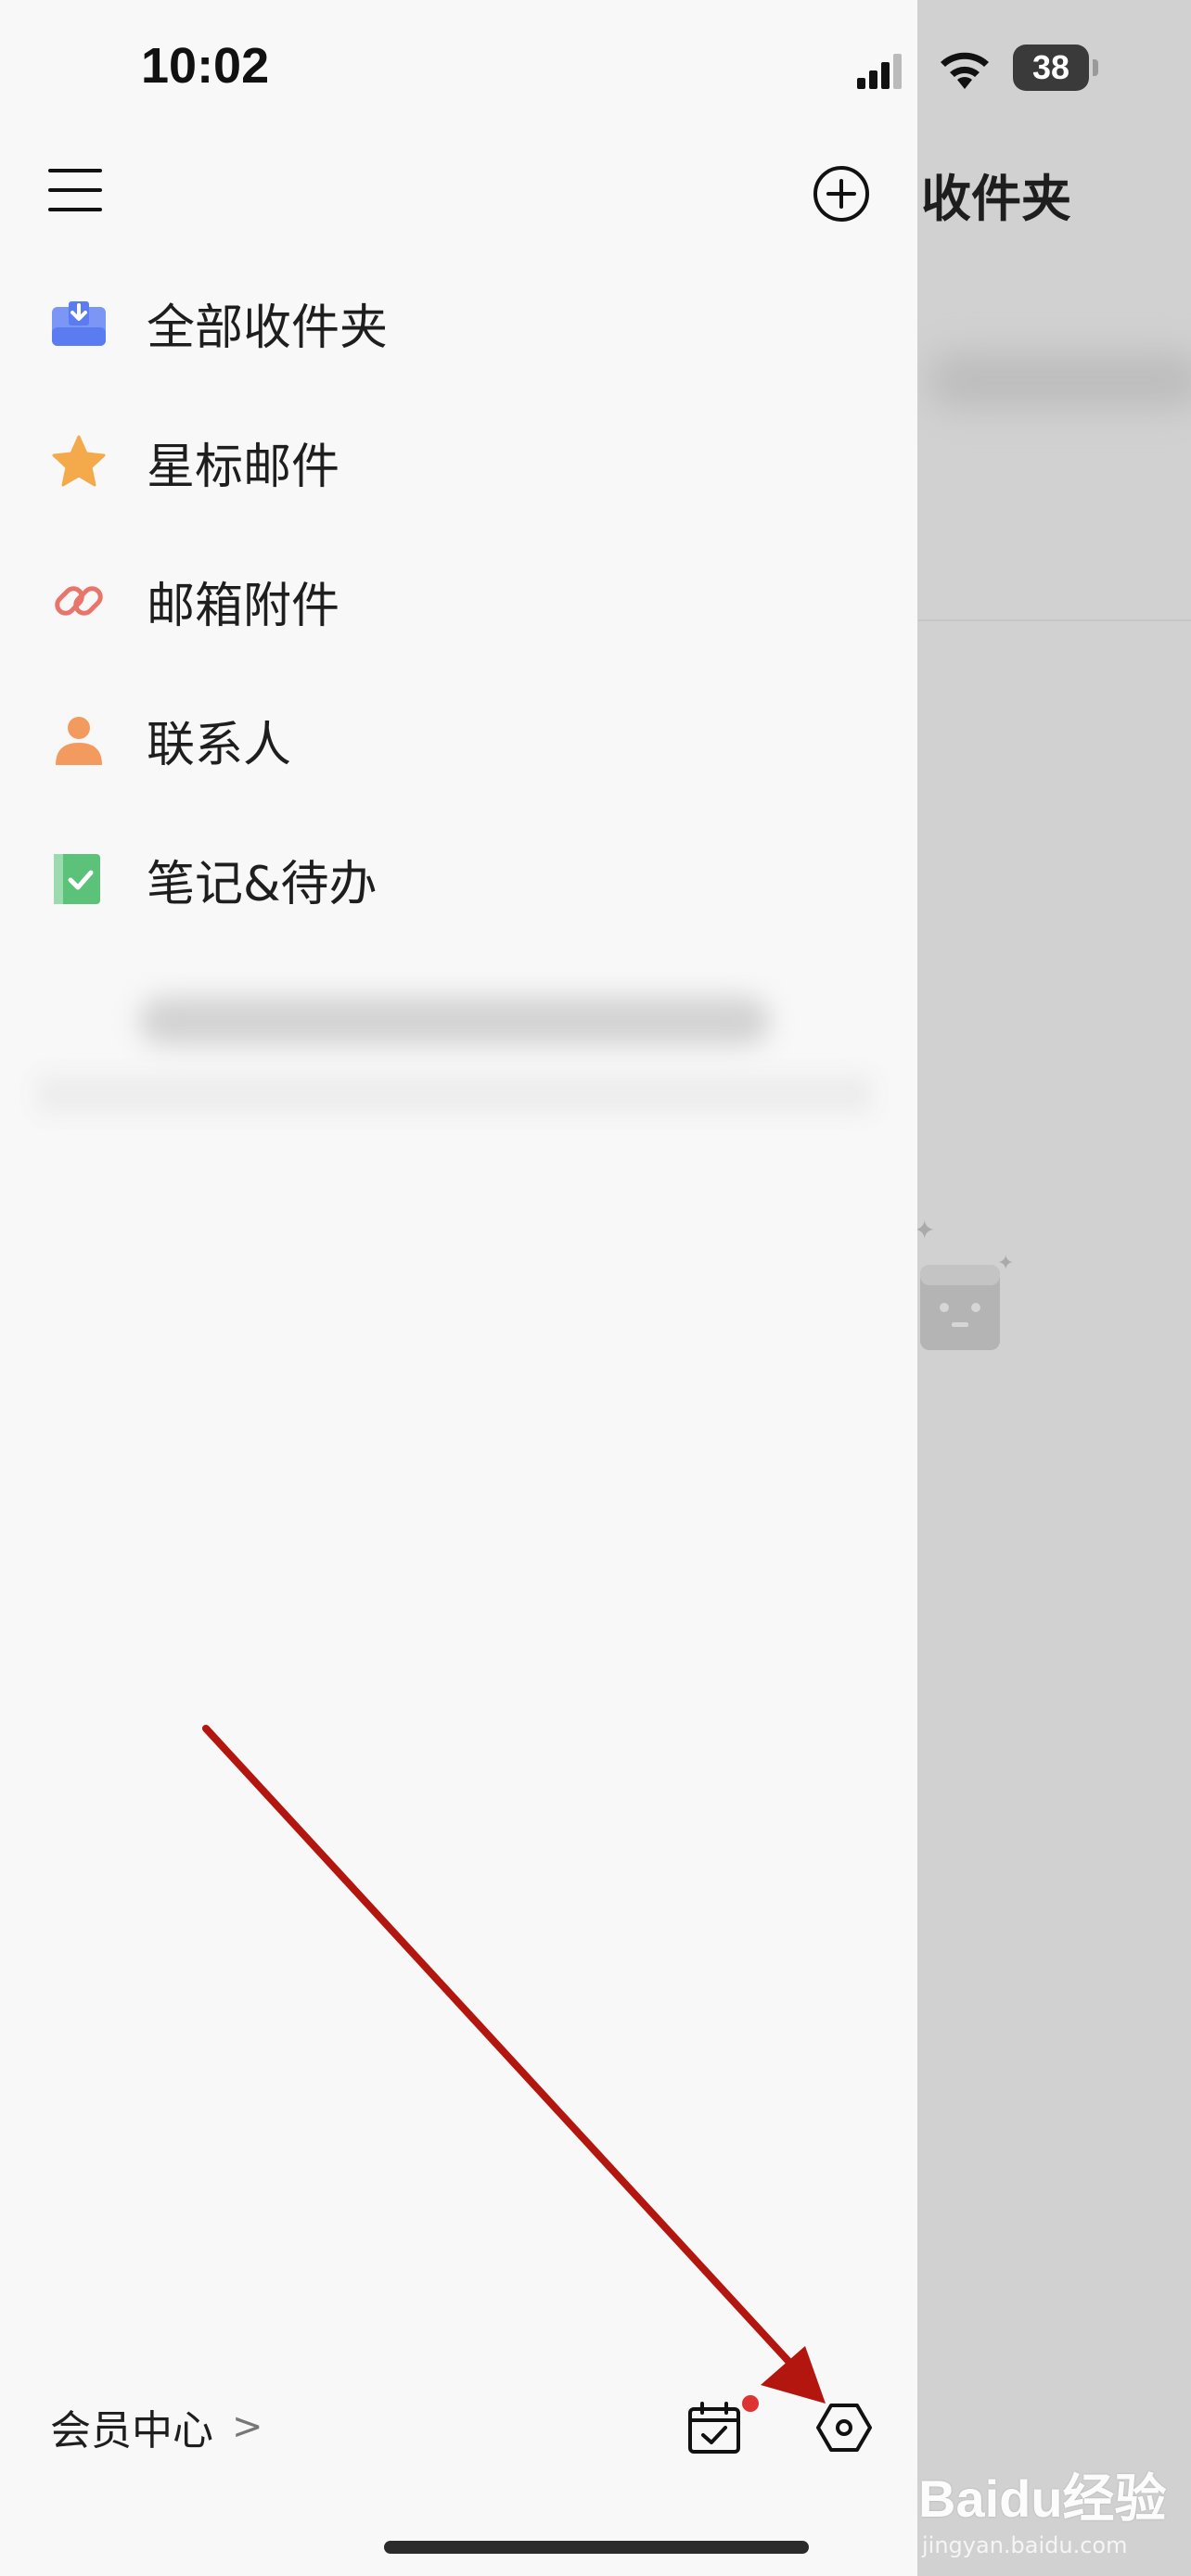  I want to click on menu-item-label: 联系人, so click(219, 745).